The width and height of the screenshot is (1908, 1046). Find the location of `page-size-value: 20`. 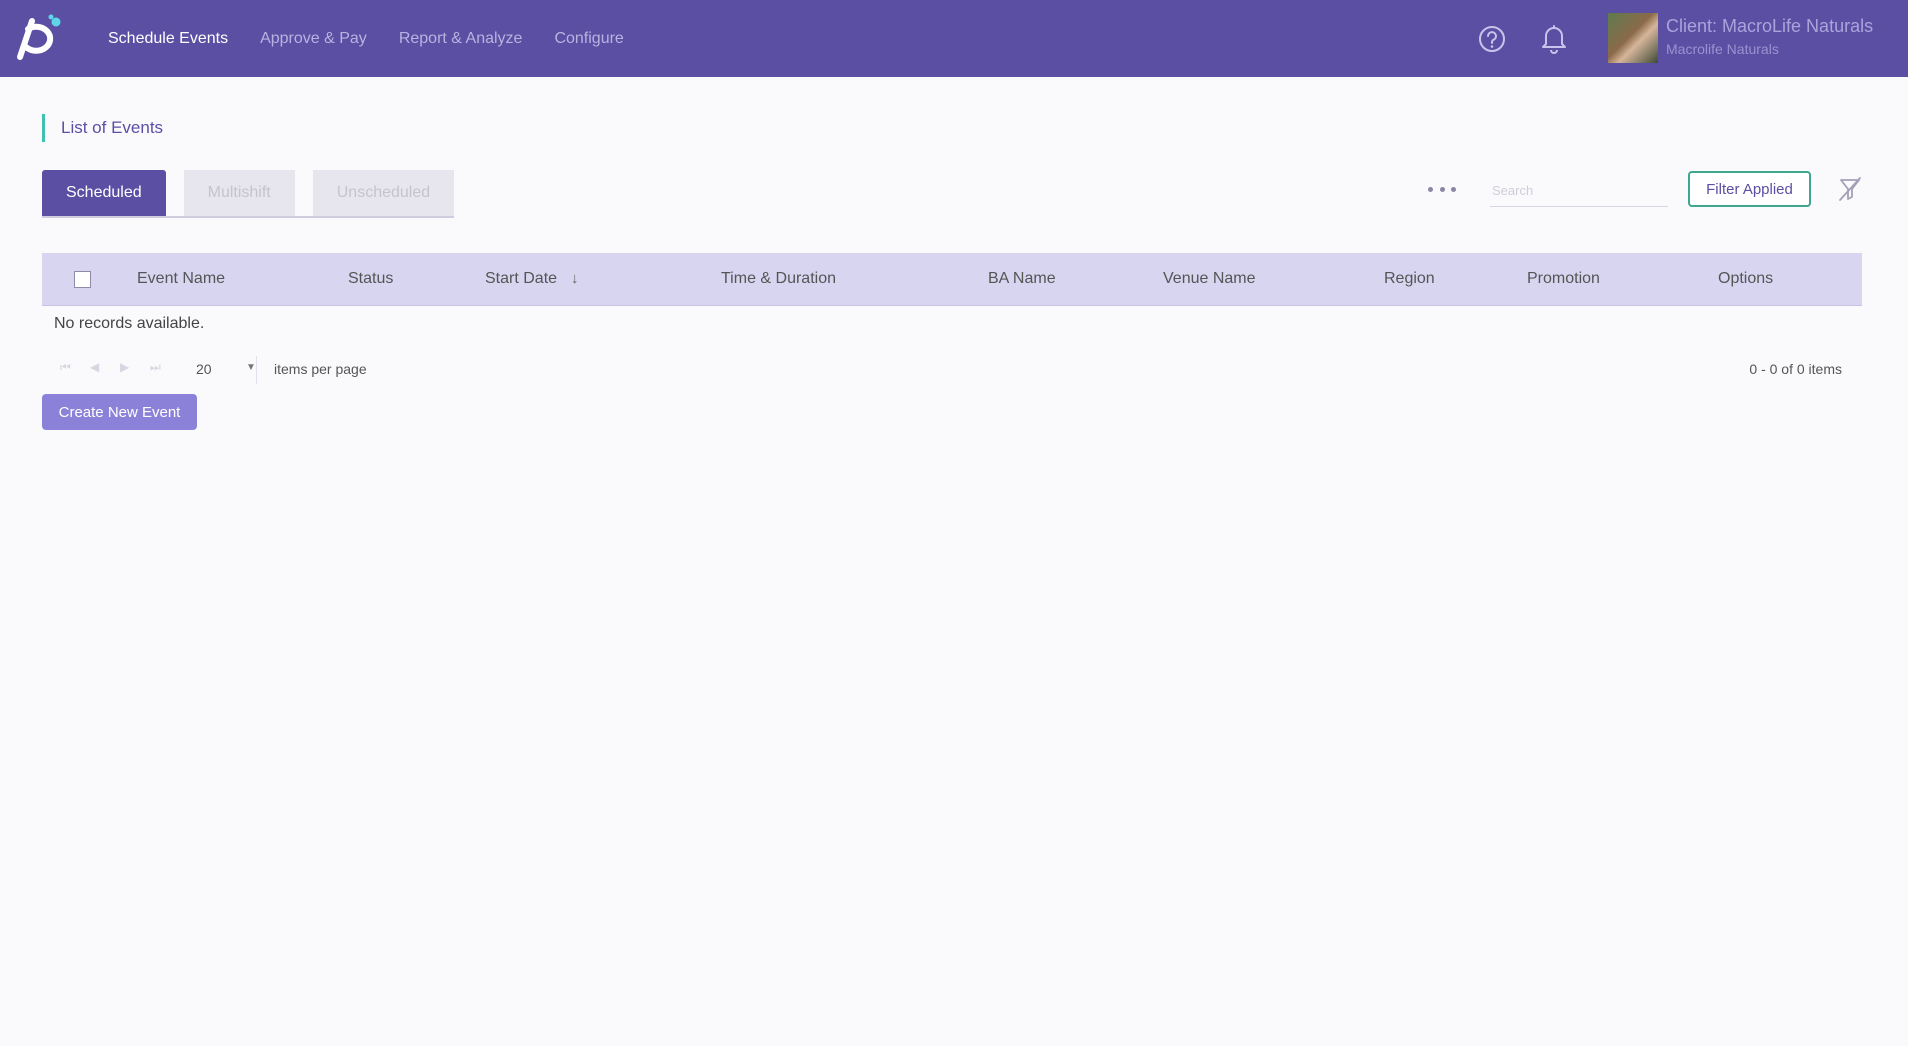

page-size-value: 20 is located at coordinates (204, 369).